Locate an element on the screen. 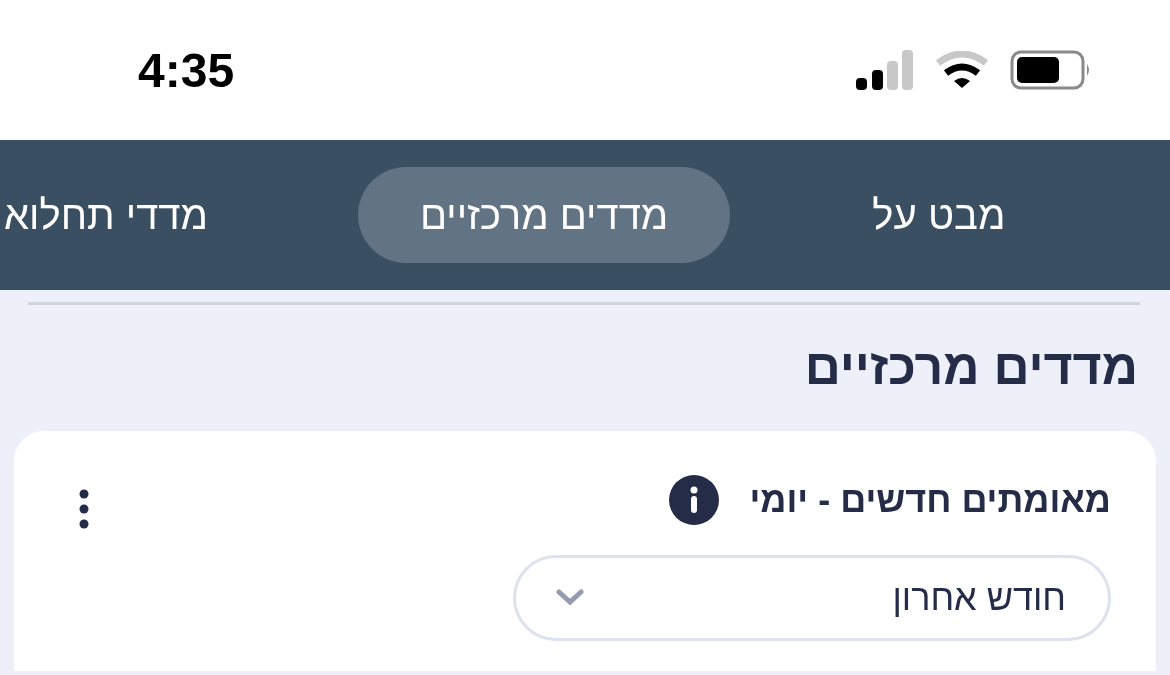 Image resolution: width=1170 pixels, height=675 pixels. nav-tab: מדדים מרכזיים is located at coordinates (544, 215).